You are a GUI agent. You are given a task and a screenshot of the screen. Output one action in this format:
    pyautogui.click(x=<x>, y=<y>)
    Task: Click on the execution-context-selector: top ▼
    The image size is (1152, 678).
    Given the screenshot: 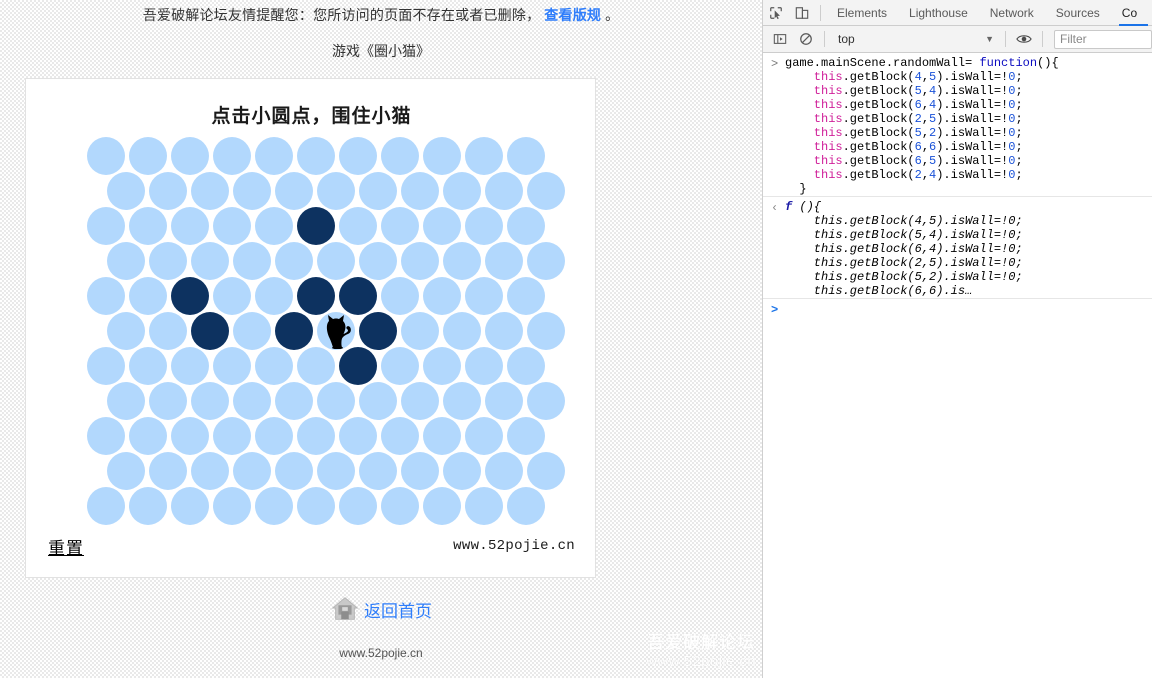 What is the action you would take?
    pyautogui.click(x=915, y=39)
    